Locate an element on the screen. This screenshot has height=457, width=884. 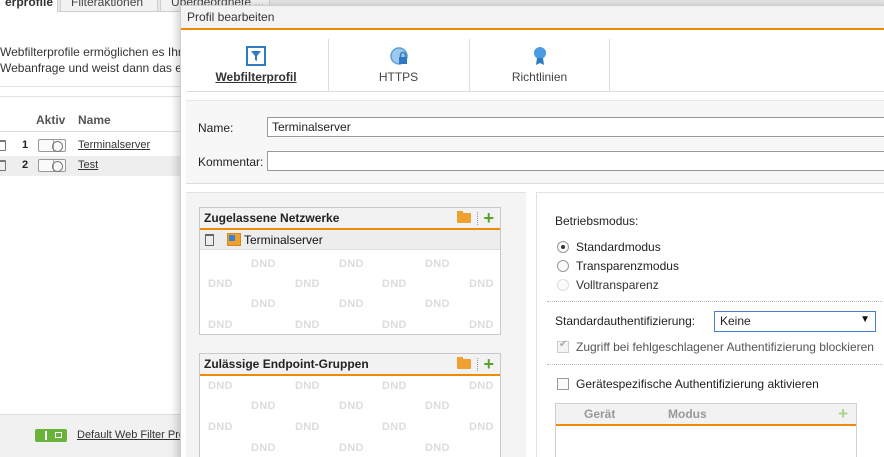
row-name-link: Terminalserver is located at coordinates (114, 145).